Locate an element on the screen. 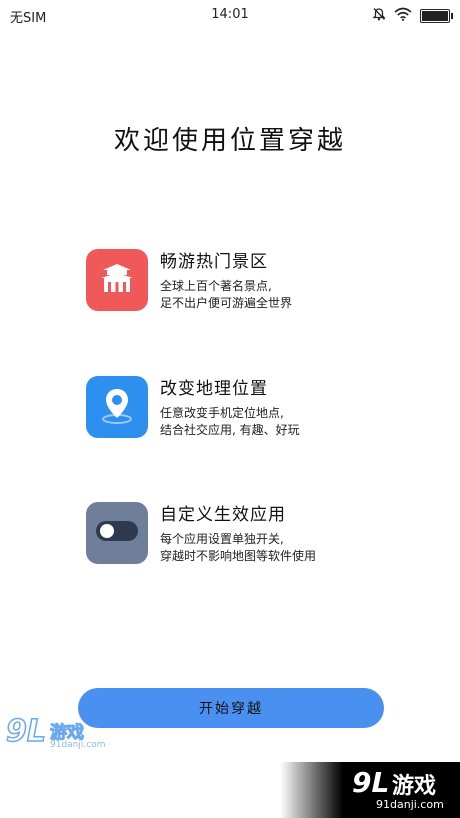 The width and height of the screenshot is (460, 818). battery-icon is located at coordinates (436, 16).